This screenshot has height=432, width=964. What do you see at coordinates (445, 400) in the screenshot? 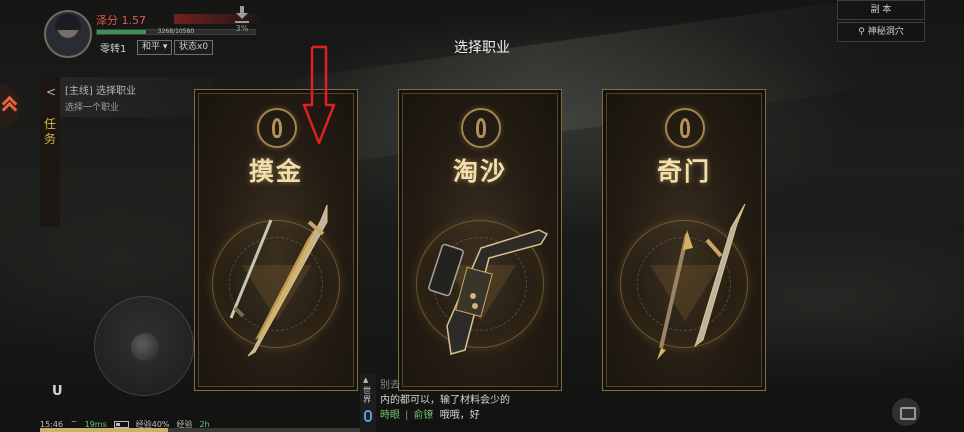
I see `chat-line: 内的都可以，输了材料会少的` at bounding box center [445, 400].